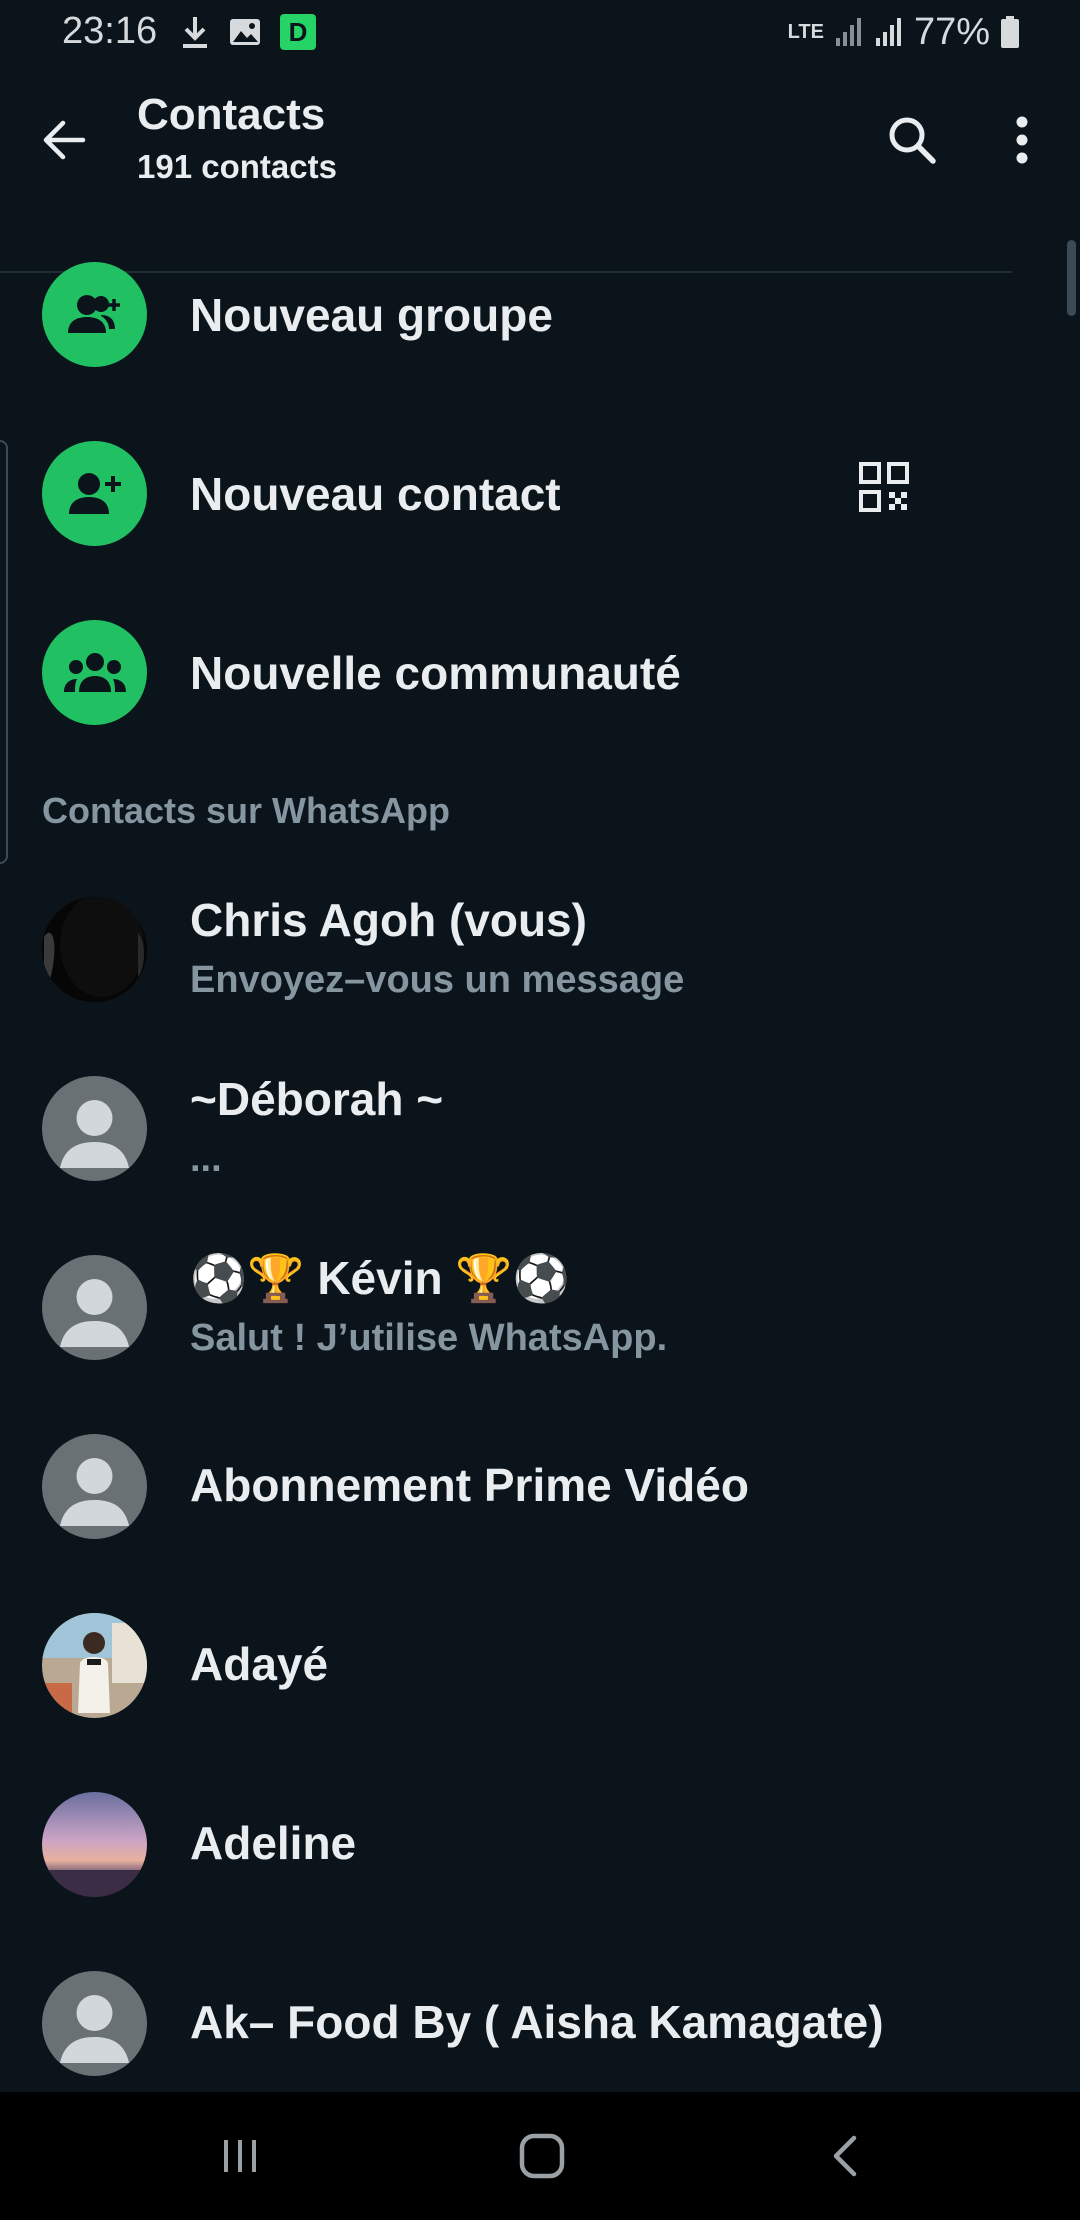 This screenshot has height=2220, width=1080. Describe the element at coordinates (429, 1338) in the screenshot. I see `contact-status: Salut ! J’utilise WhatsApp.` at that location.